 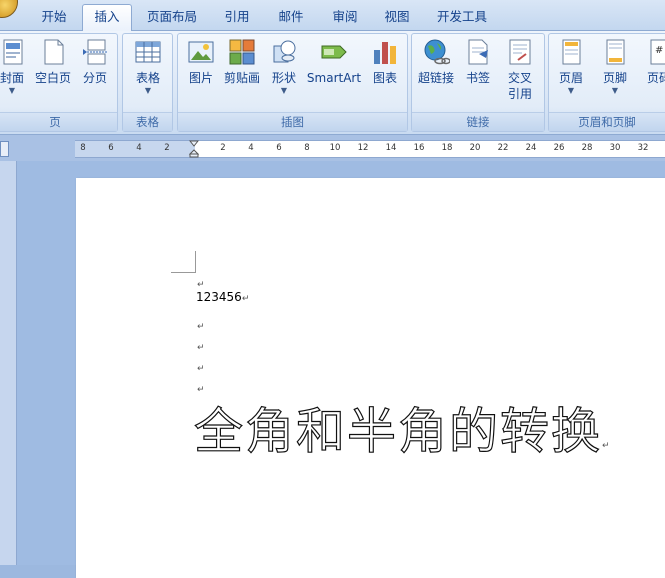 I want to click on tab-selector, so click(x=4, y=149).